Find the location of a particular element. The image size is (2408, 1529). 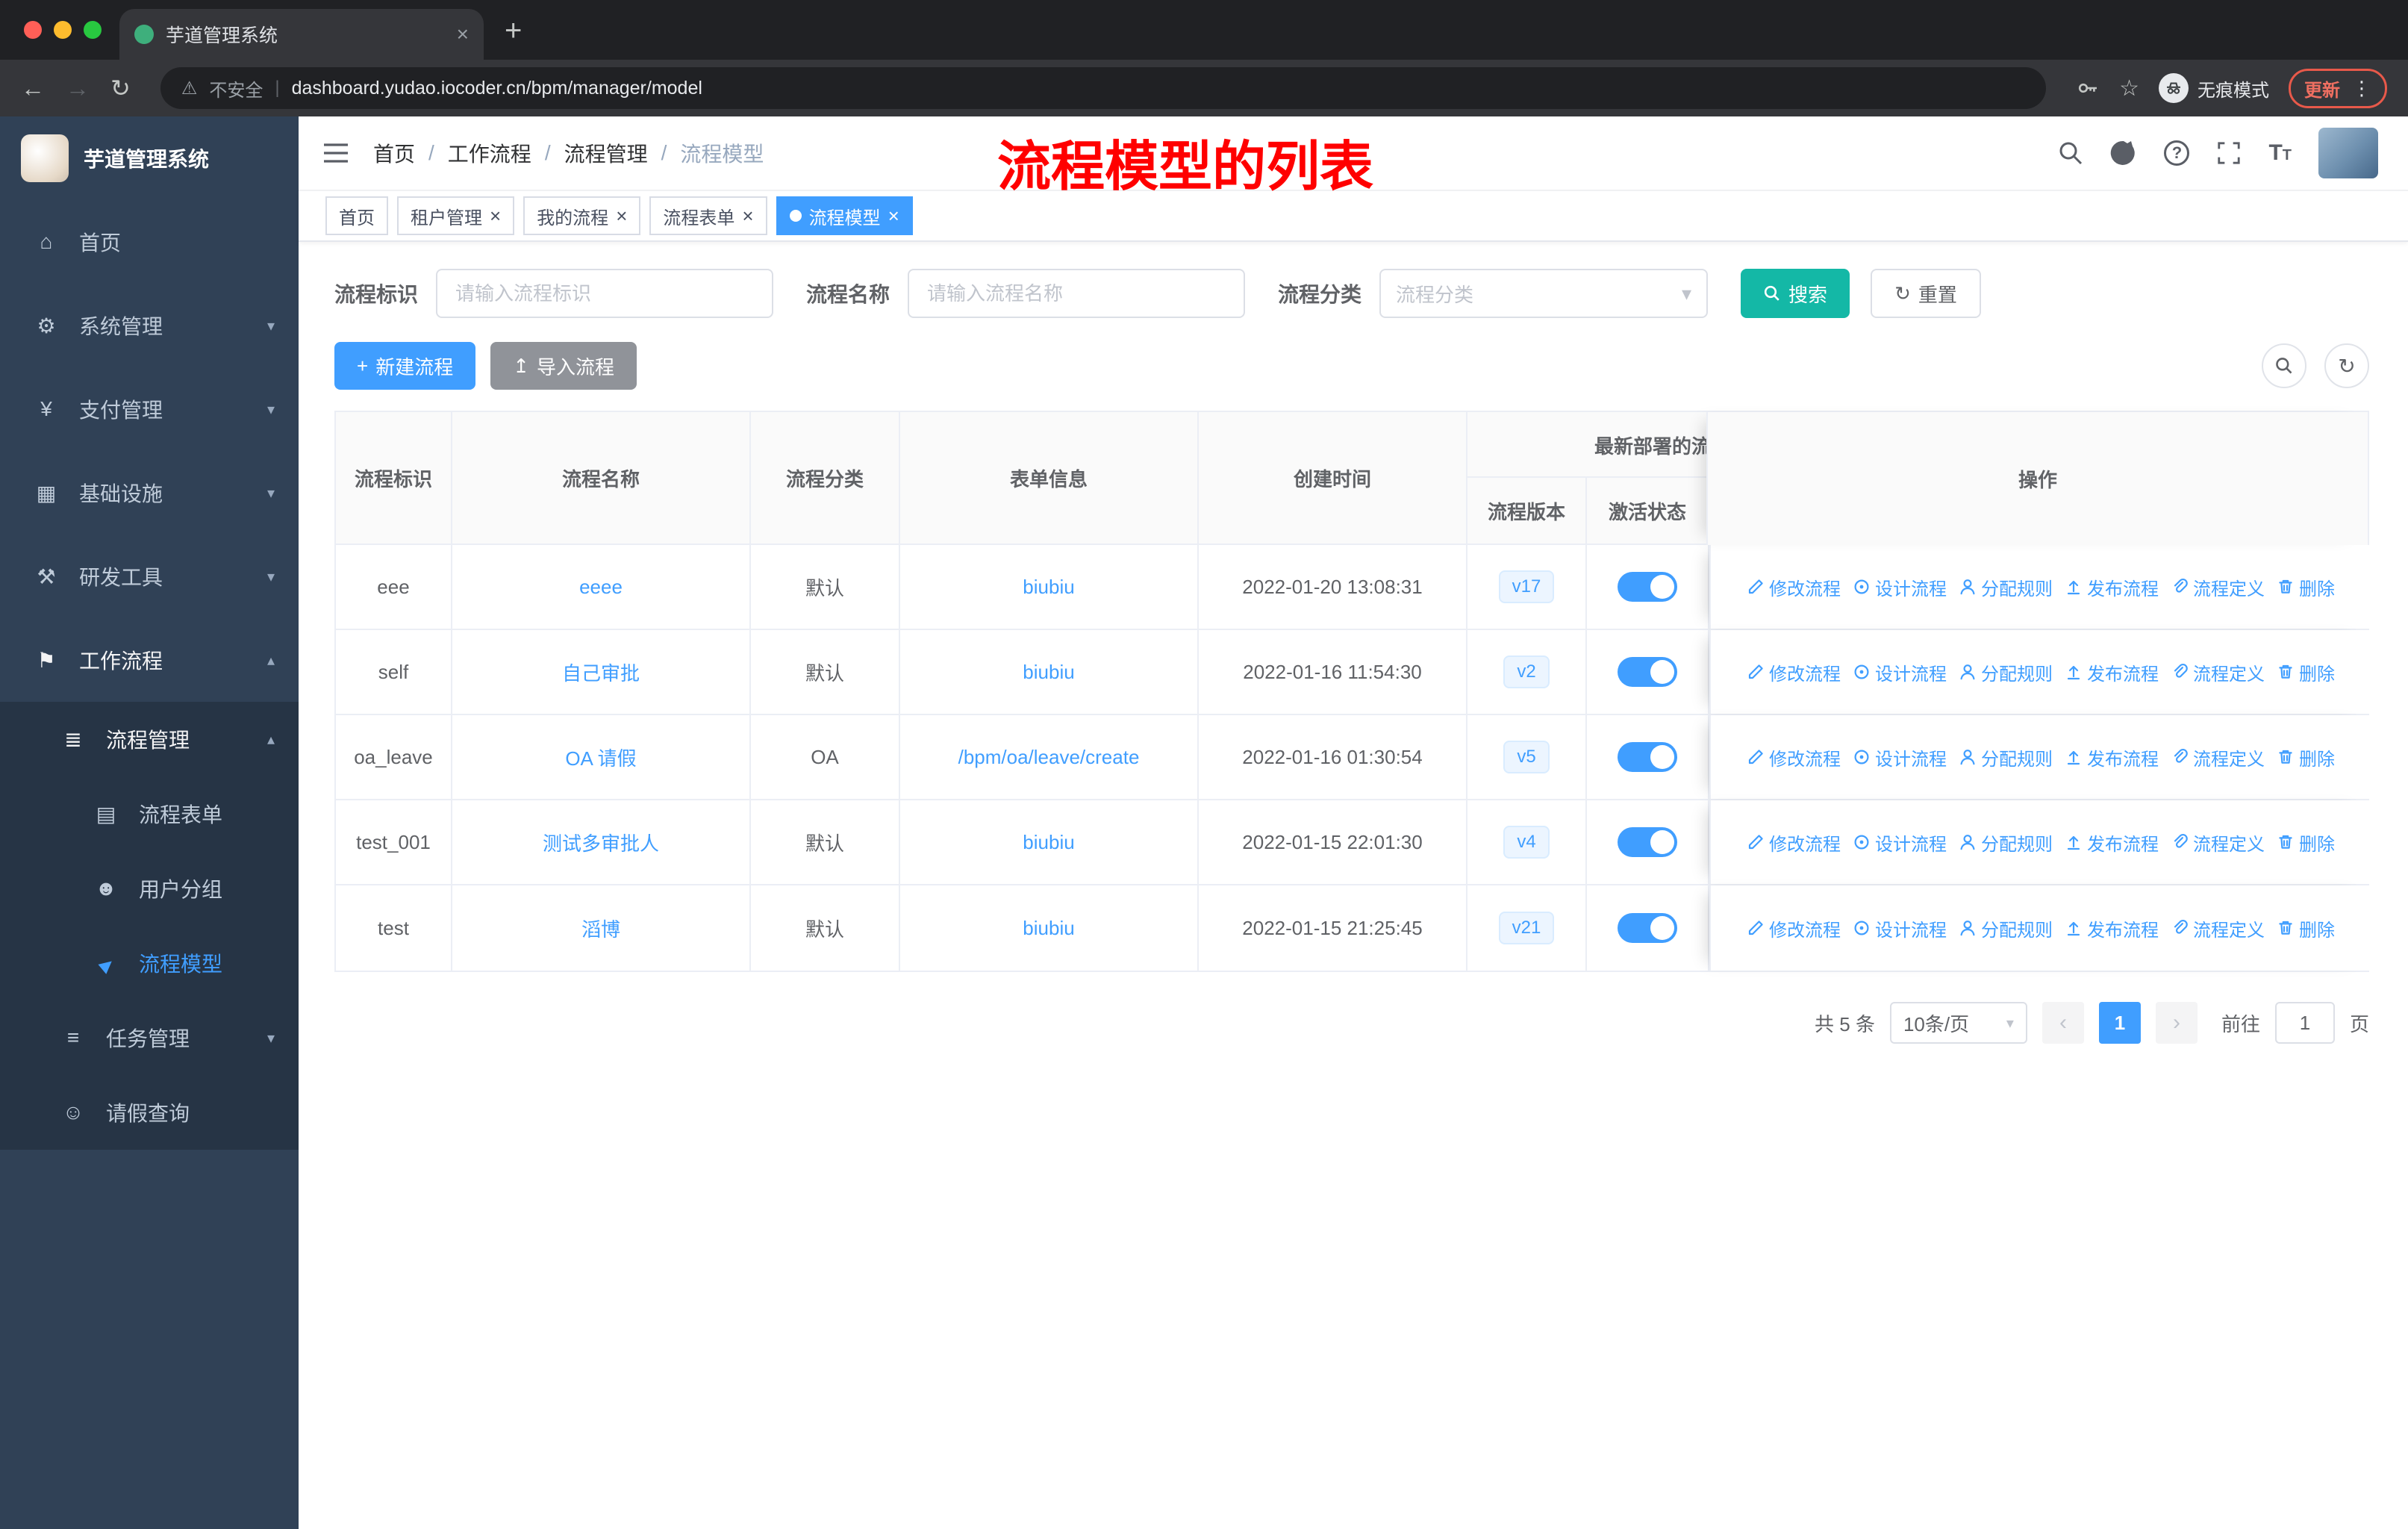

process-name-link: 测试多审批人 is located at coordinates (601, 842).